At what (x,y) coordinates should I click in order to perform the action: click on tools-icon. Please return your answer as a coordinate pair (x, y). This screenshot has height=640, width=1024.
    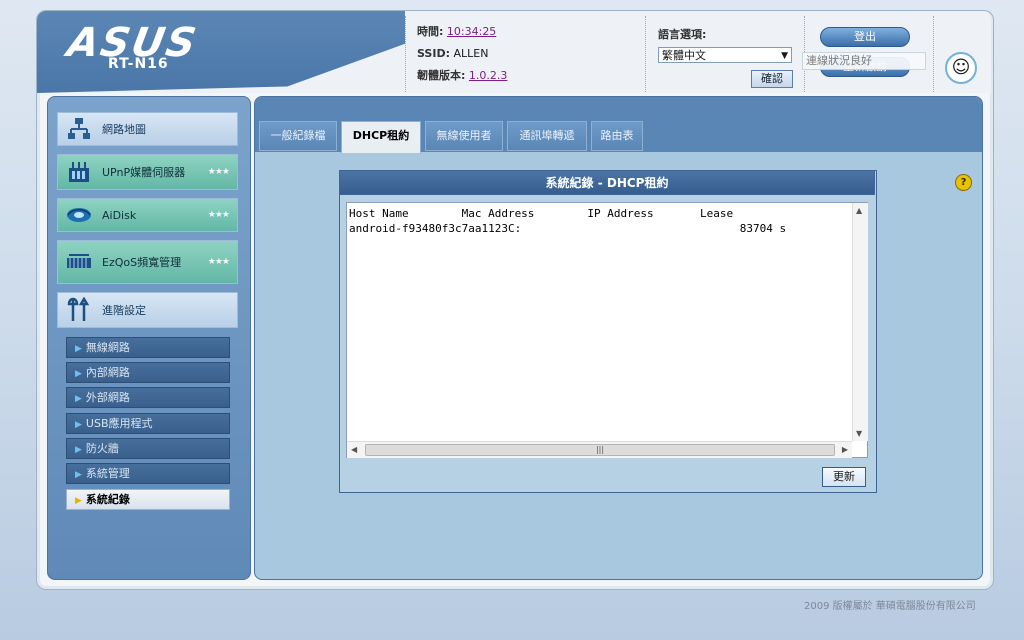
    Looking at the image, I should click on (79, 310).